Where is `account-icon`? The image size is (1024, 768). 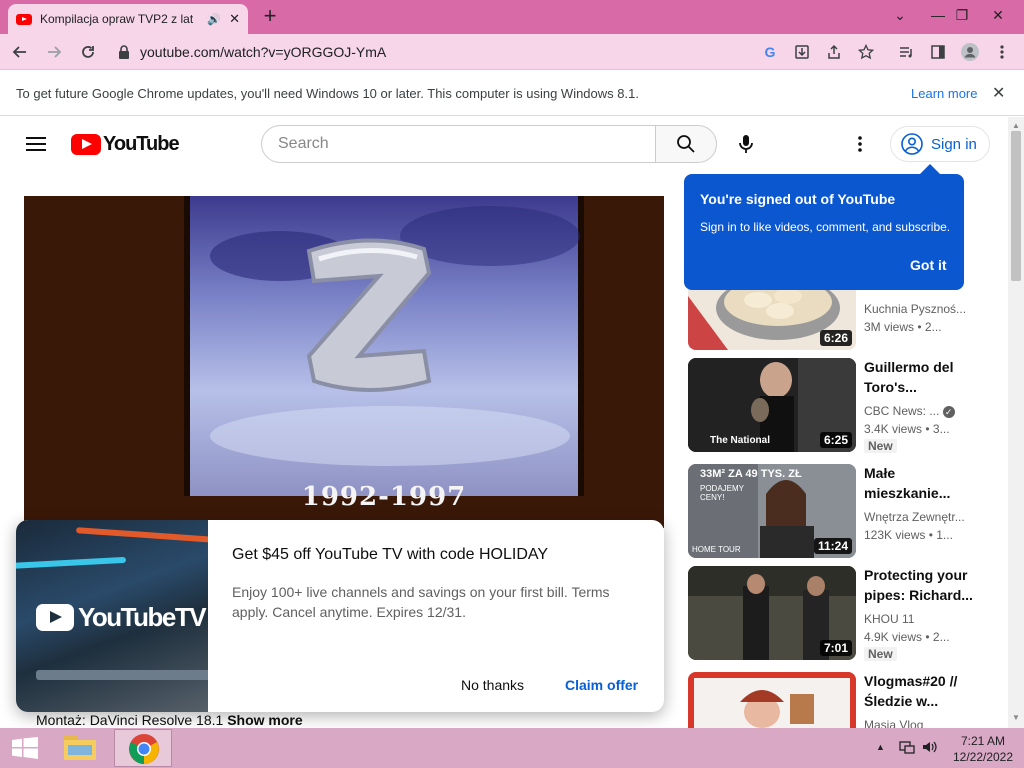
account-icon is located at coordinates (912, 144).